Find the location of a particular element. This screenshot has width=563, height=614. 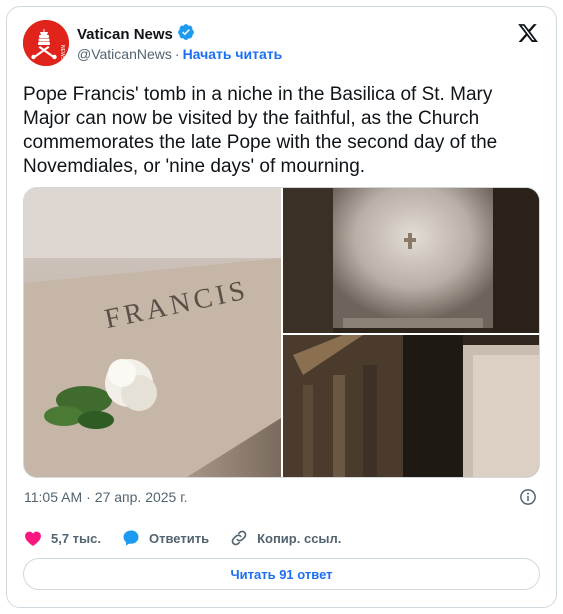

author-display-name: Vatican News is located at coordinates (125, 34).